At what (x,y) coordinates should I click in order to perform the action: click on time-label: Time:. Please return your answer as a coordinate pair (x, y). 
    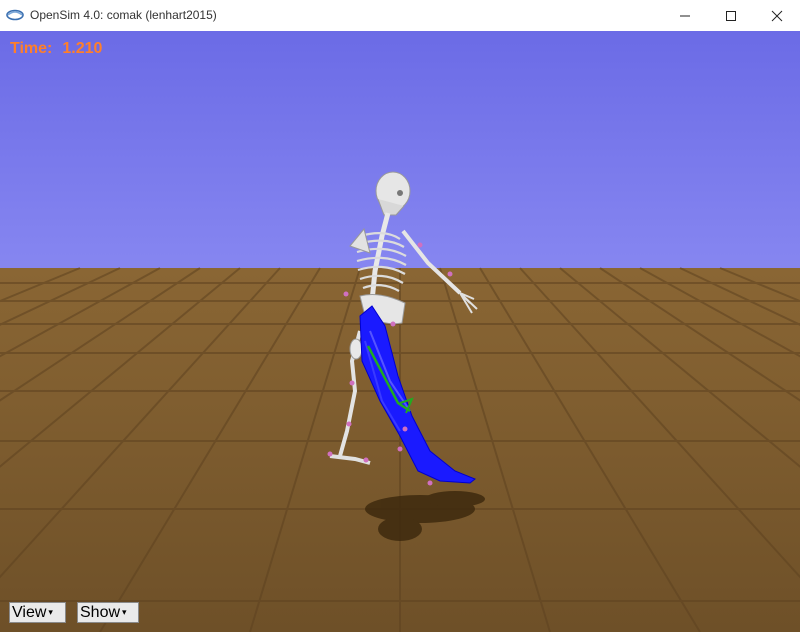
    Looking at the image, I should click on (31, 48).